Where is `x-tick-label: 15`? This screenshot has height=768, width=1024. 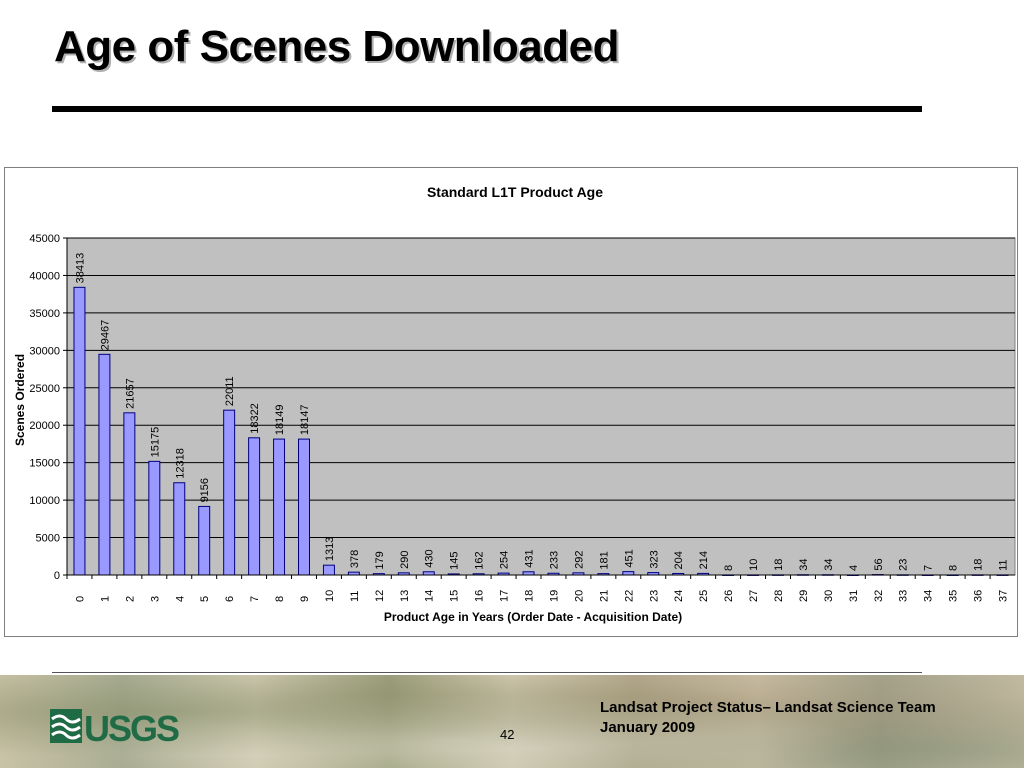
x-tick-label: 15 is located at coordinates (455, 596).